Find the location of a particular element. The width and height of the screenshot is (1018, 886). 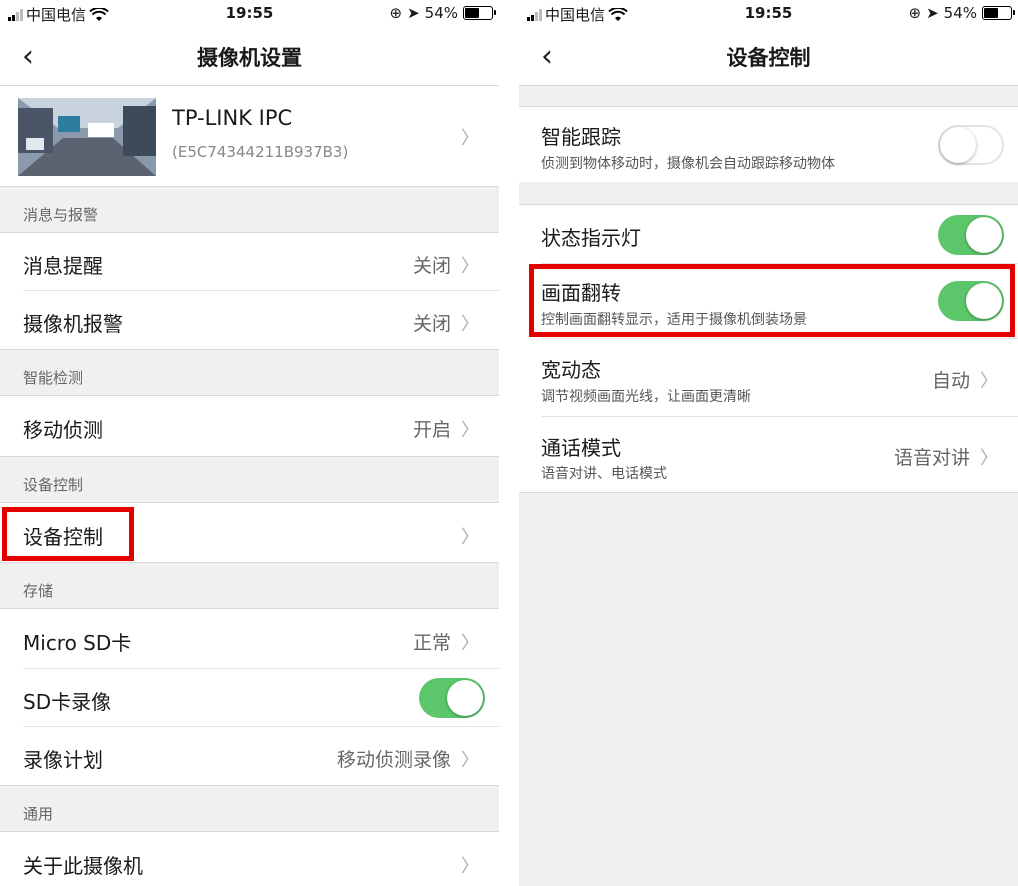

section-header-control: 设备控制 is located at coordinates (249, 479).